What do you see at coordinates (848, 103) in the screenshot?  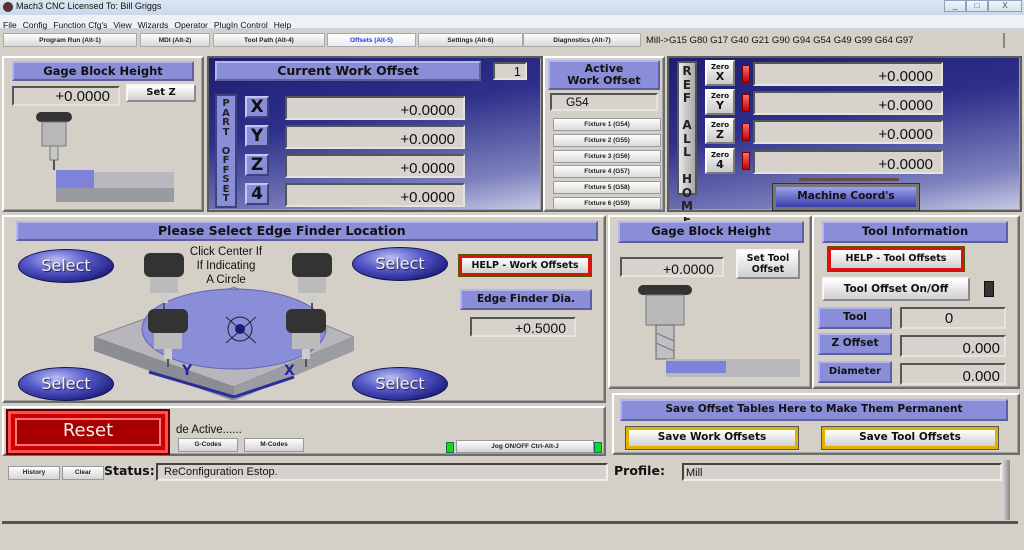 I see `machine-y-value: +0.0000` at bounding box center [848, 103].